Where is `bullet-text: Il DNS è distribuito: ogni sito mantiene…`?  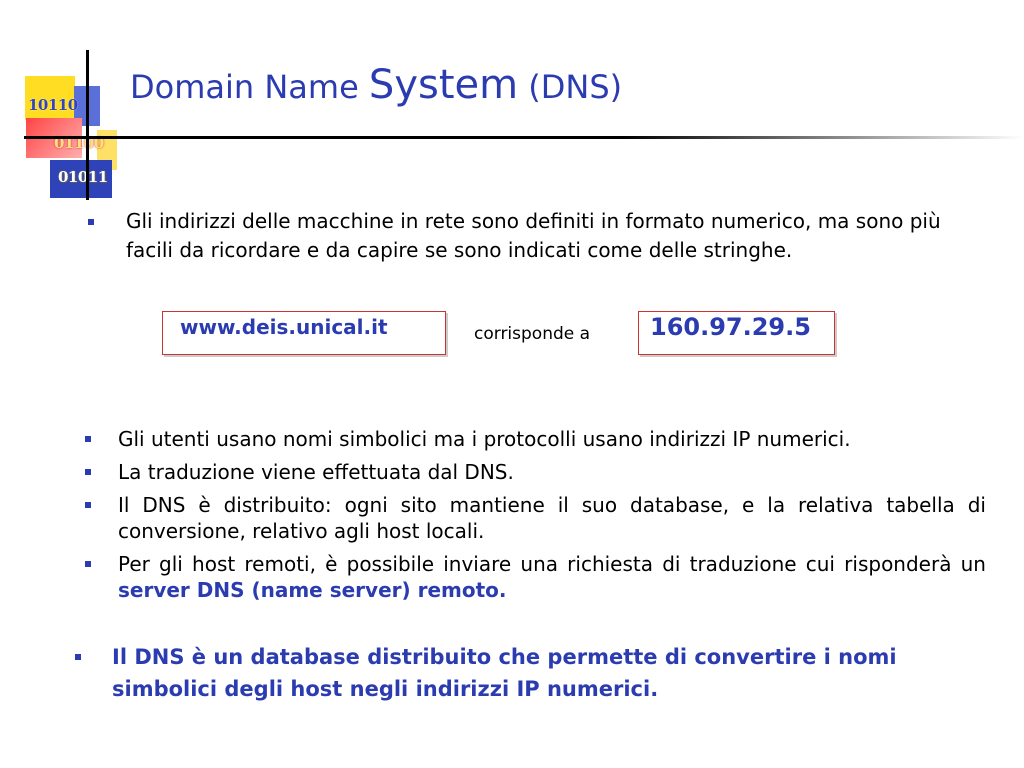
bullet-text: Il DNS è distribuito: ogni sito mantiene… is located at coordinates (552, 518).